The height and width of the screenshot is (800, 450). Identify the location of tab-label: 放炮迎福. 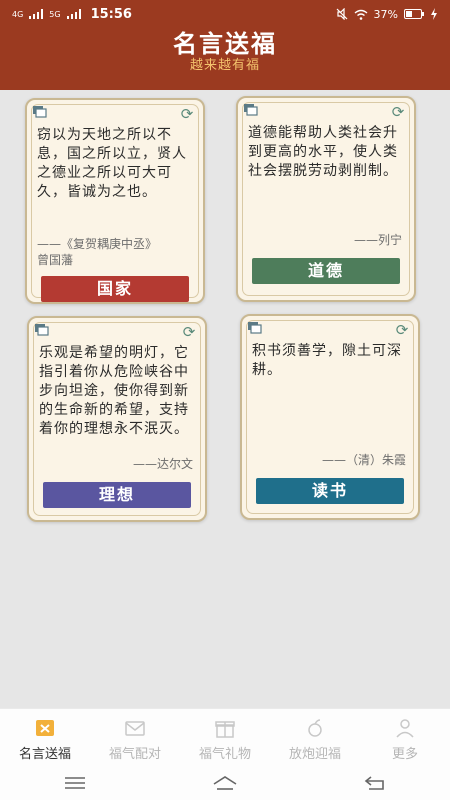
(314, 754).